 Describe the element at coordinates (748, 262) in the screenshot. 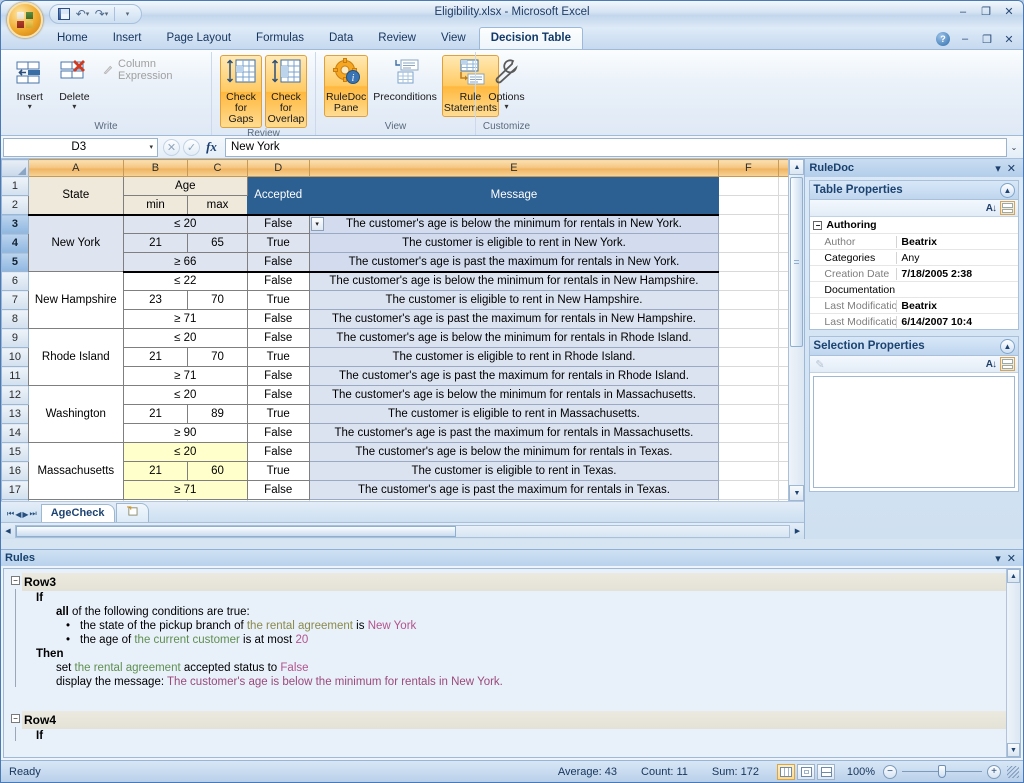

I see `cell-f5` at that location.